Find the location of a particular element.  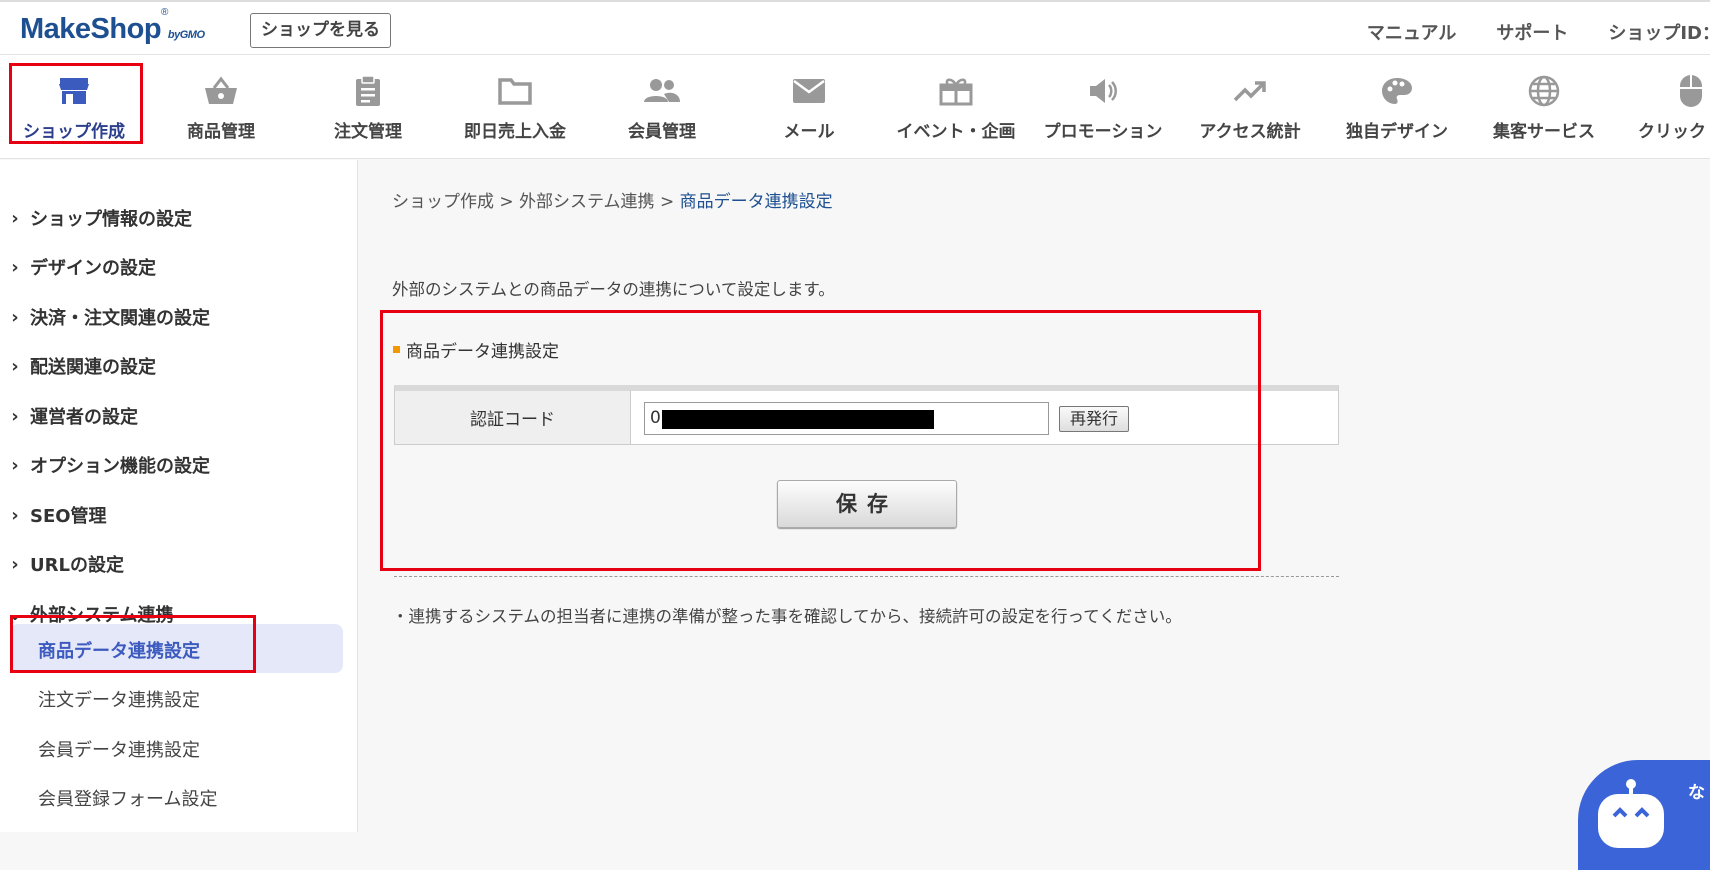

orange-square-icon is located at coordinates (396, 349).